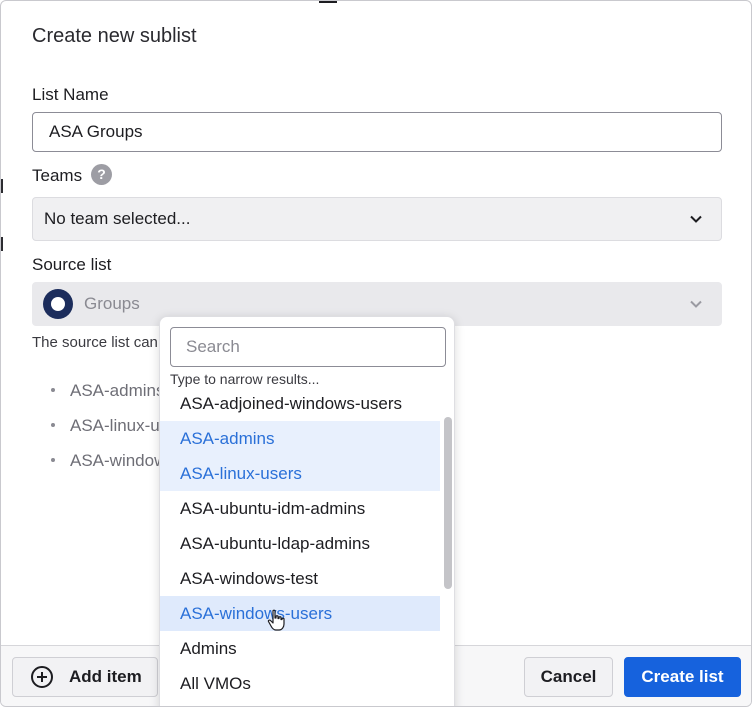 This screenshot has width=752, height=707. What do you see at coordinates (57, 175) in the screenshot?
I see `teams-label: Teams` at bounding box center [57, 175].